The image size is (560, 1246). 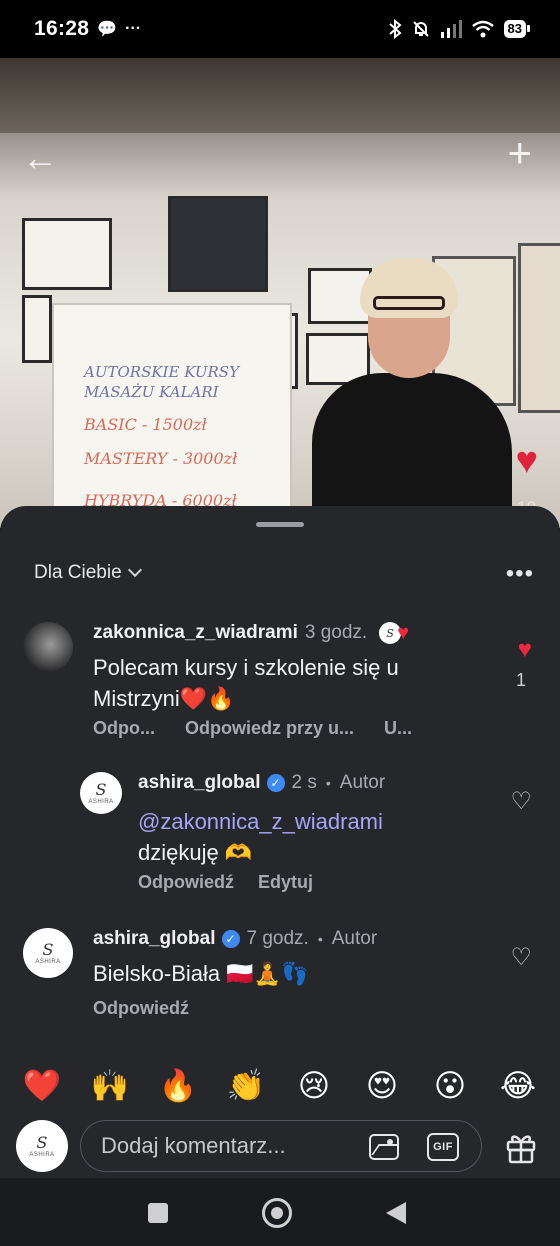 What do you see at coordinates (280, 29) in the screenshot?
I see `status-bar: 16:28 💬 ··· 83` at bounding box center [280, 29].